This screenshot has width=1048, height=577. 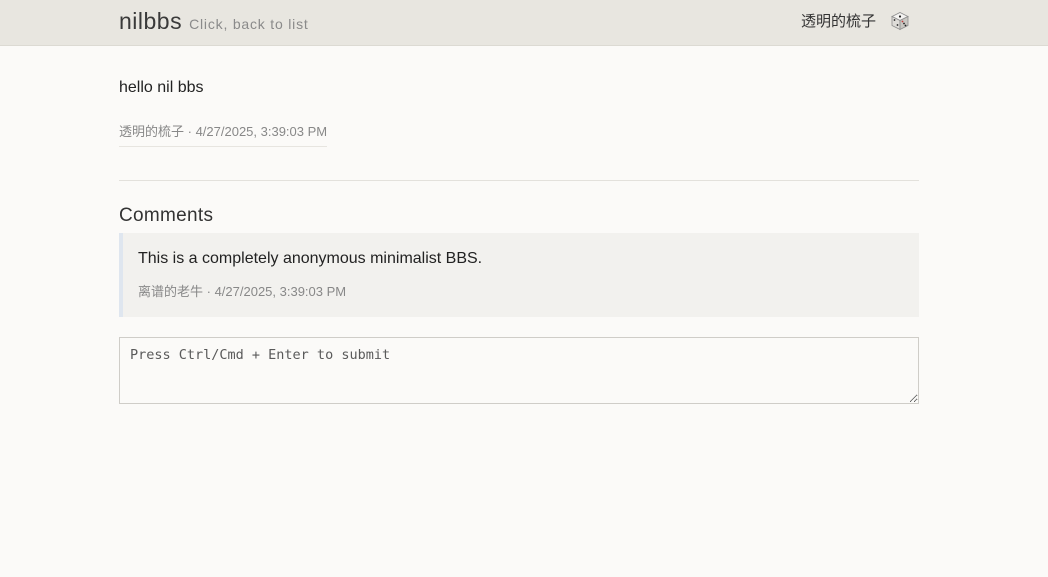 I want to click on comments-heading: Comments, so click(x=166, y=215).